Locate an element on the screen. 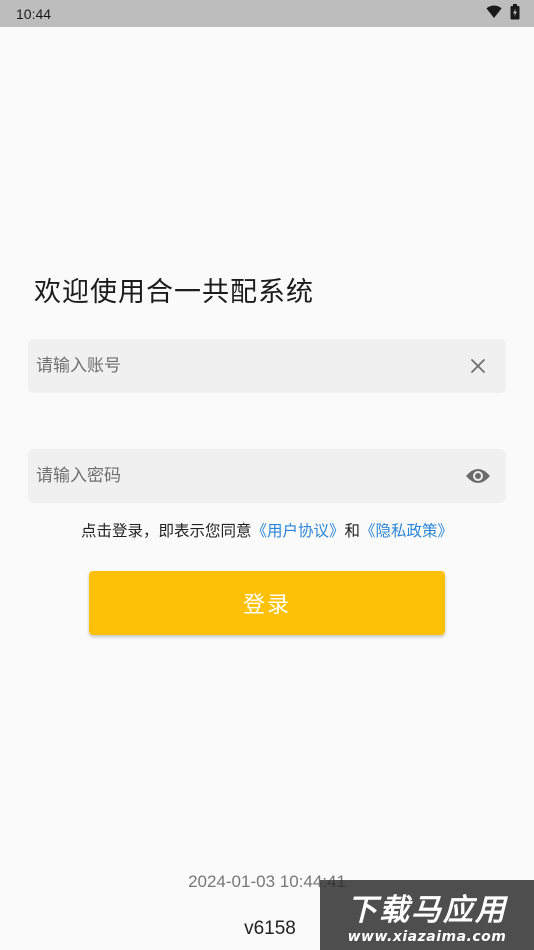  watermark-url: www.xiazaima.com is located at coordinates (427, 937).